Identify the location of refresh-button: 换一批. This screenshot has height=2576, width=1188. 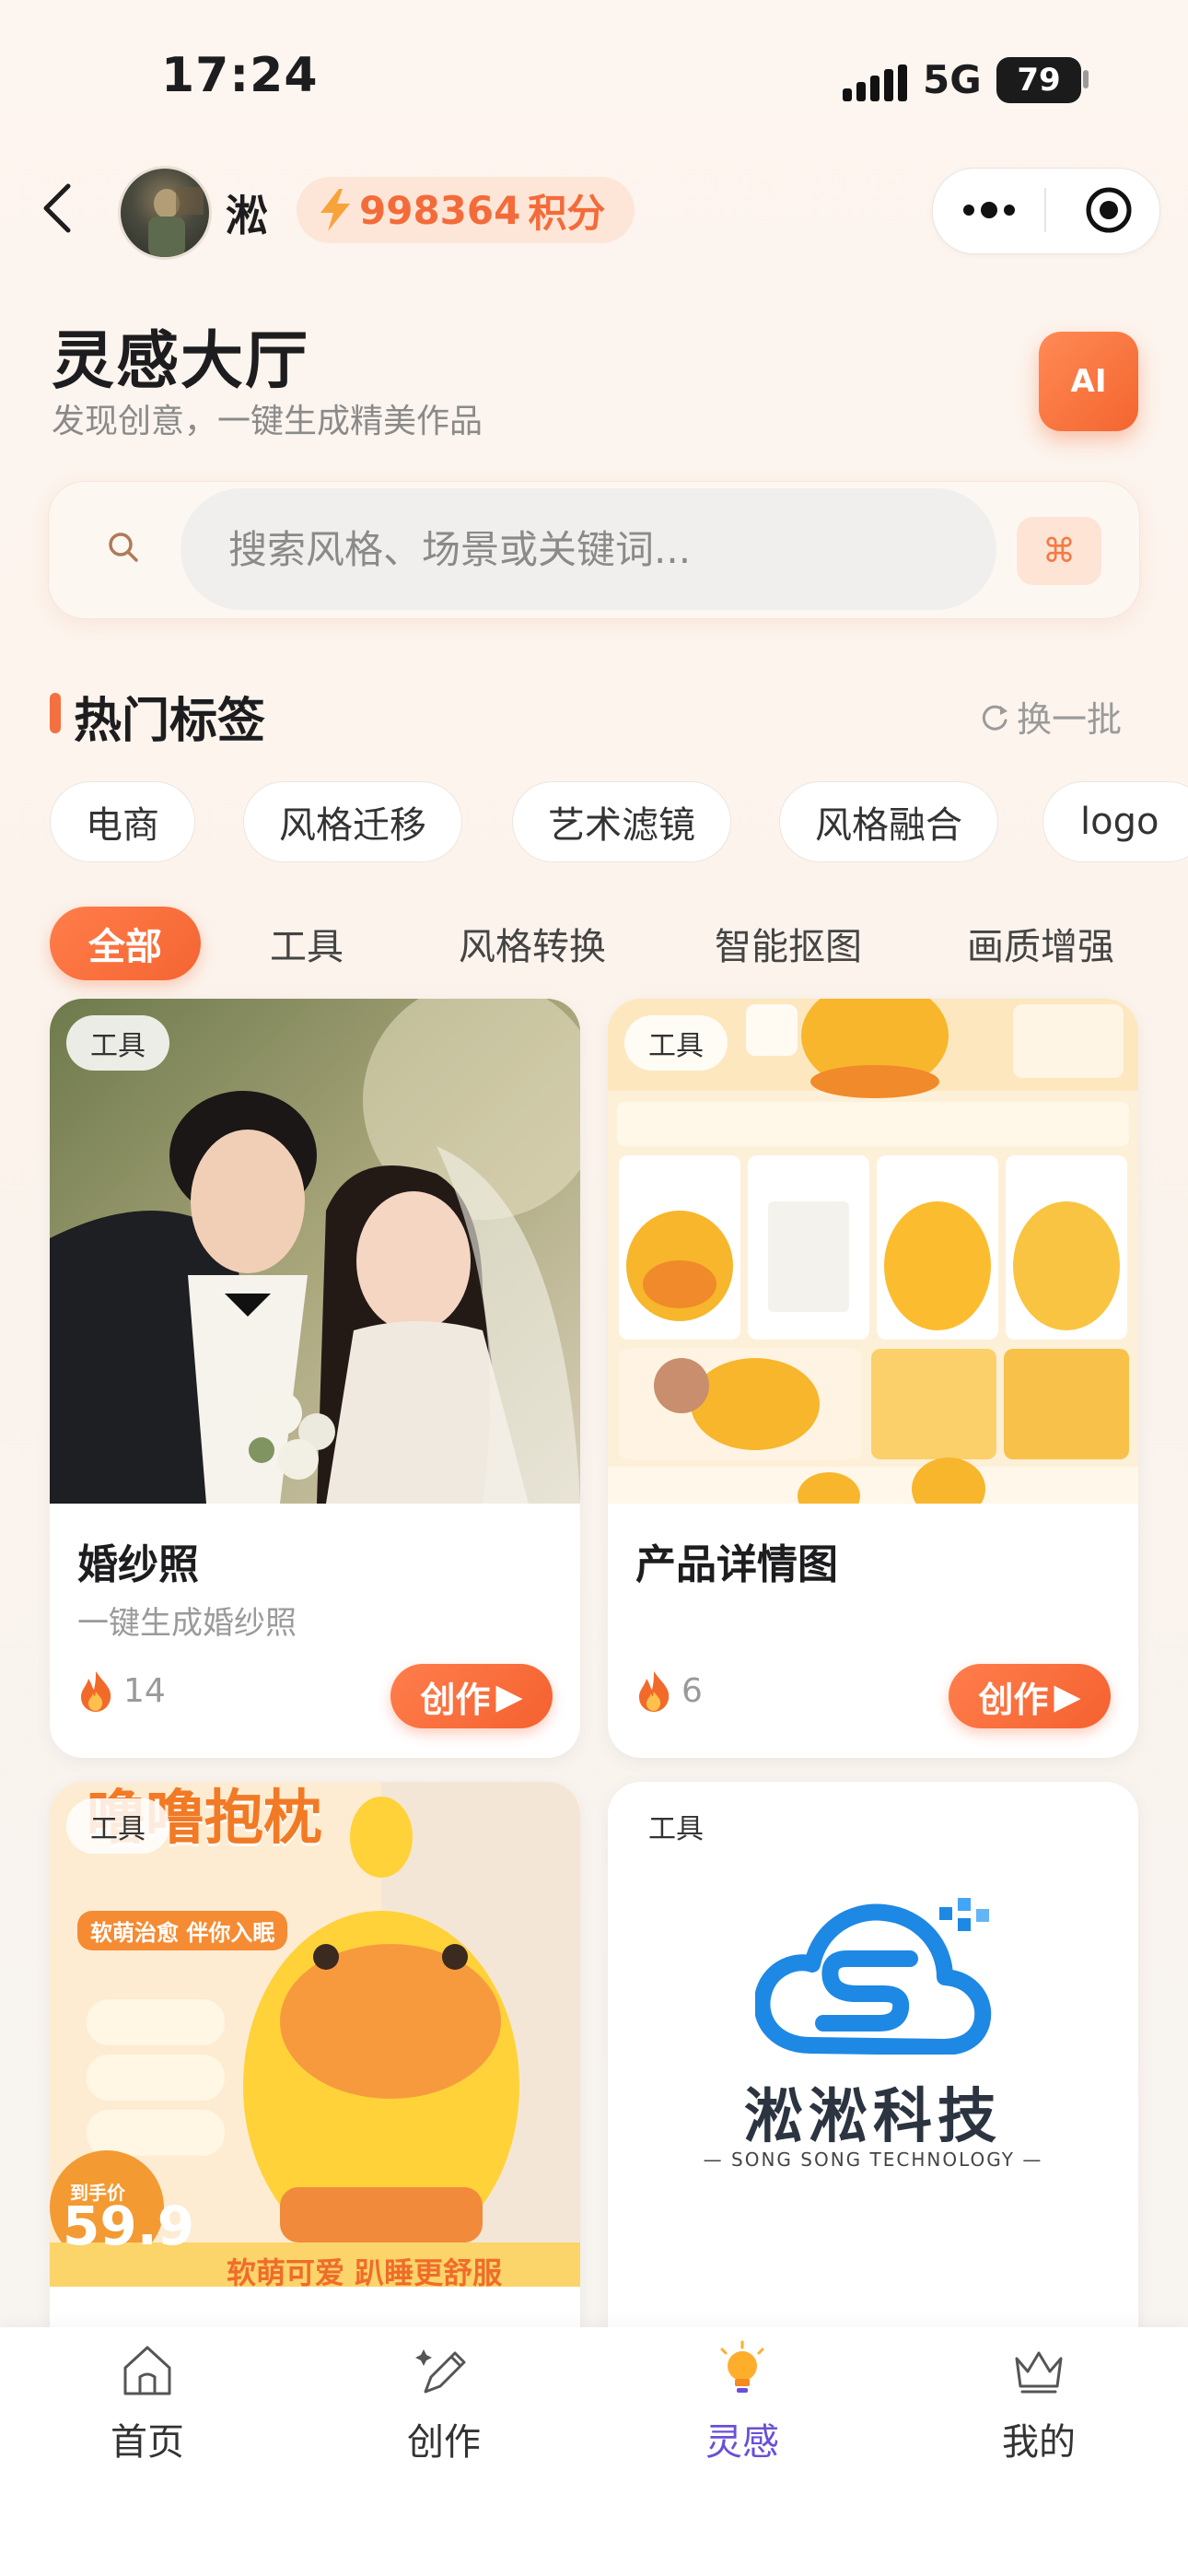
(1050, 716).